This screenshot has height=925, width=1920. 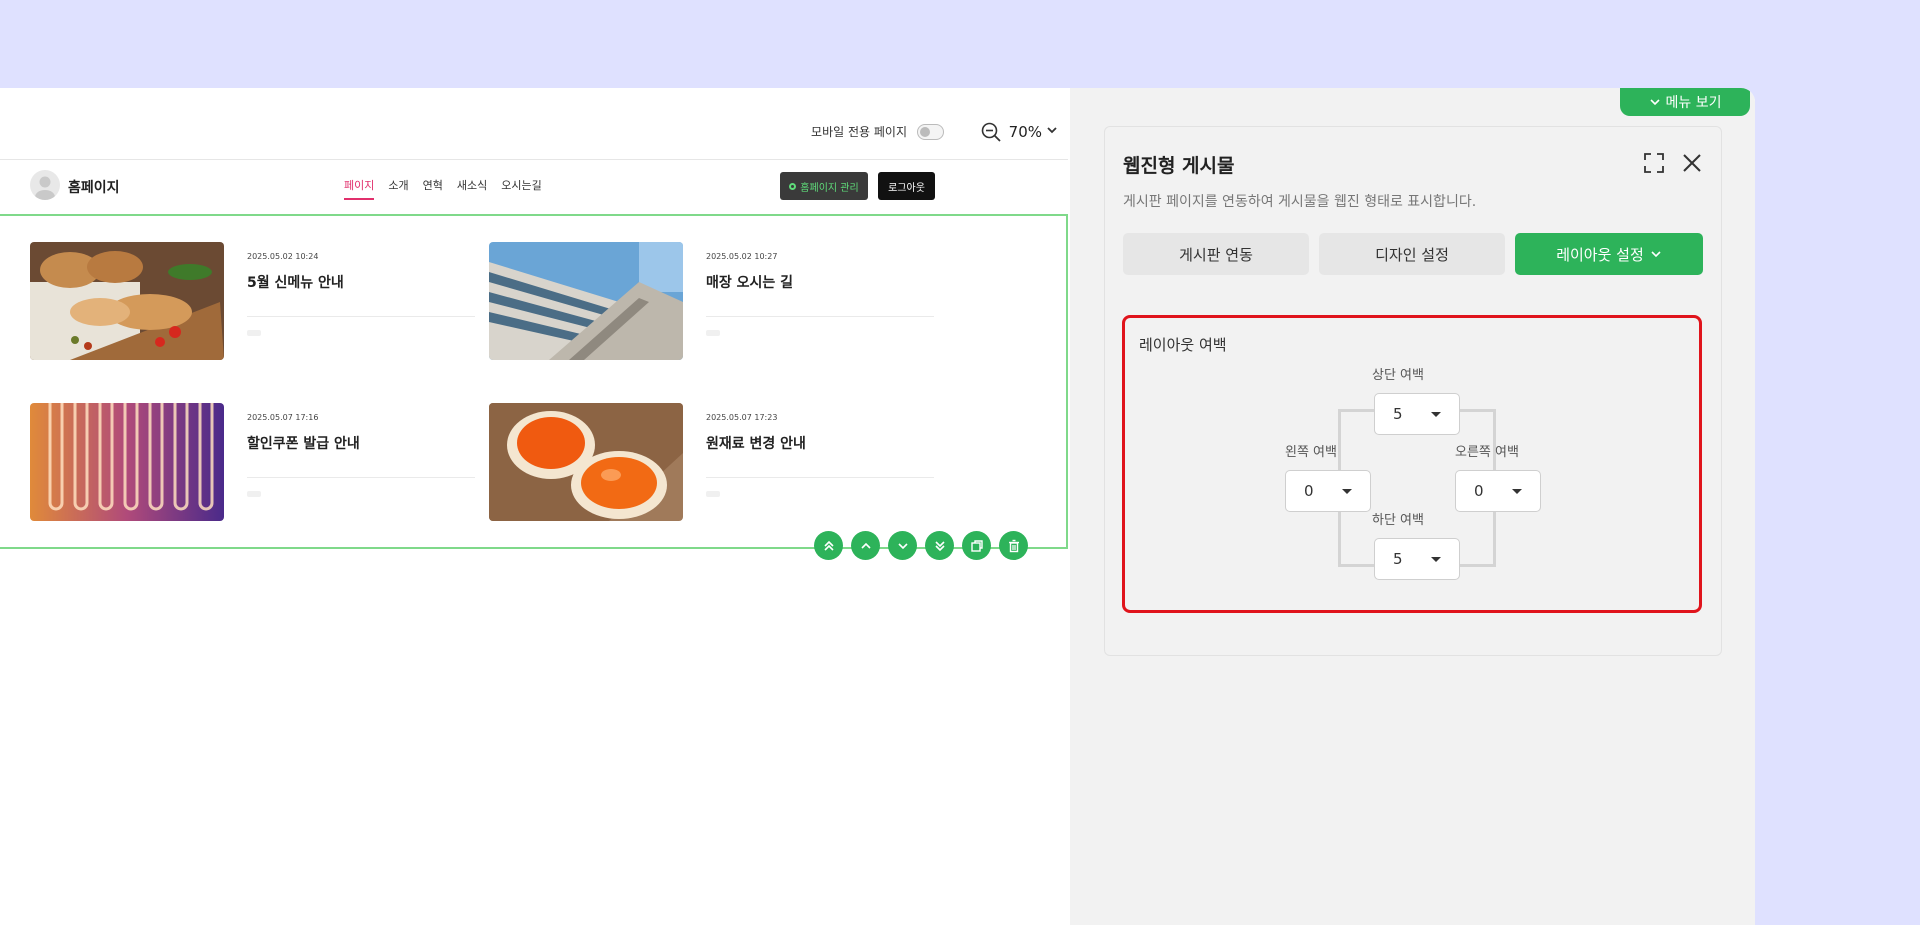 I want to click on post-date: 2025.05.02 10:27, so click(x=742, y=256).